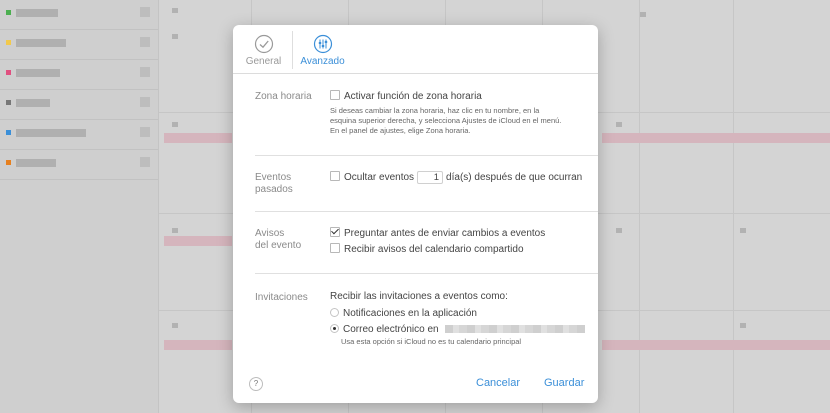  Describe the element at coordinates (334, 328) in the screenshot. I see `invitation-email-radio` at that location.